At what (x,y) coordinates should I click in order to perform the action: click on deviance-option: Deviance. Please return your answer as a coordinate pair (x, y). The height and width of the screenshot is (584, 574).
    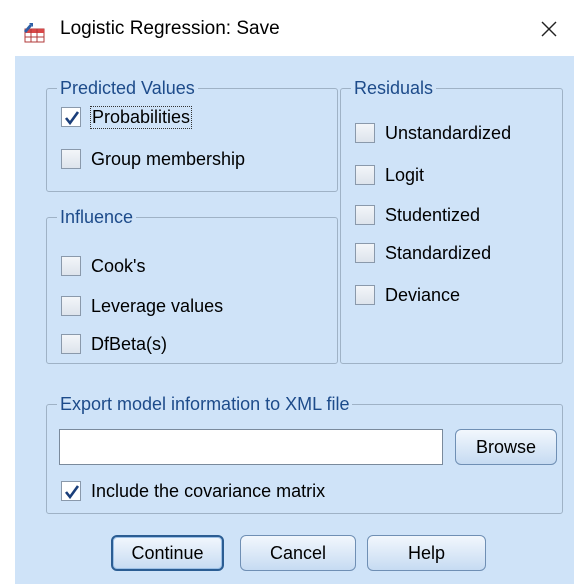
    Looking at the image, I should click on (407, 295).